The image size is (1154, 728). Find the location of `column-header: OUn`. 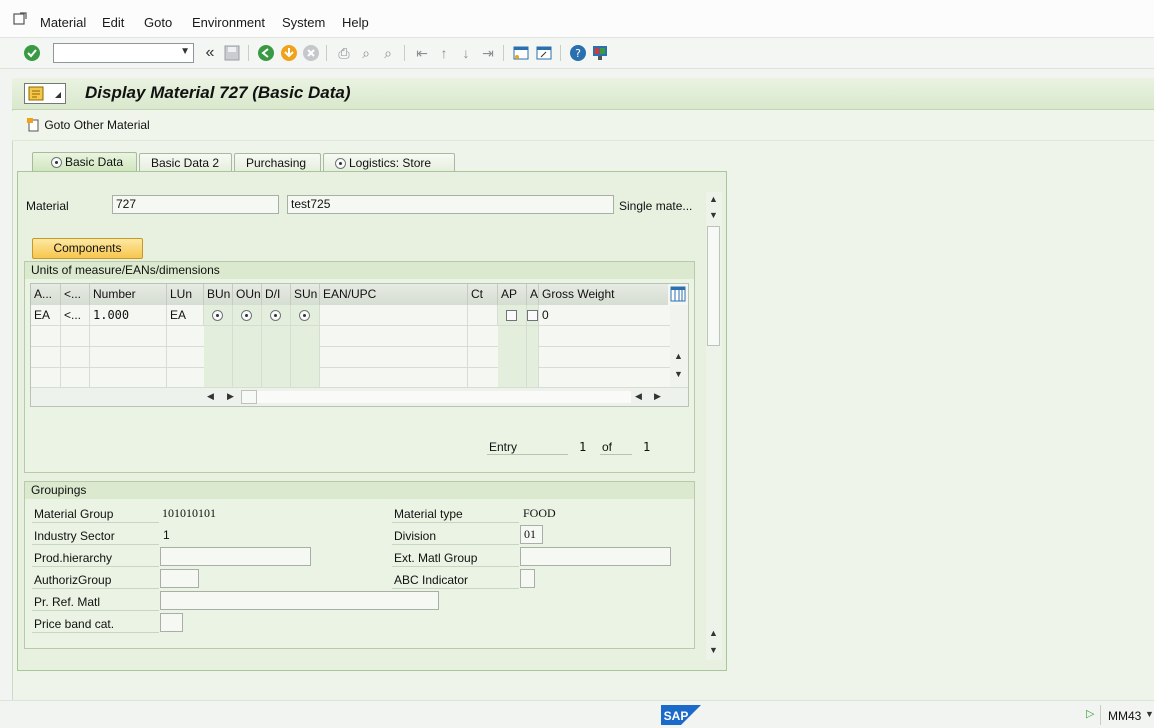

column-header: OUn is located at coordinates (247, 294).